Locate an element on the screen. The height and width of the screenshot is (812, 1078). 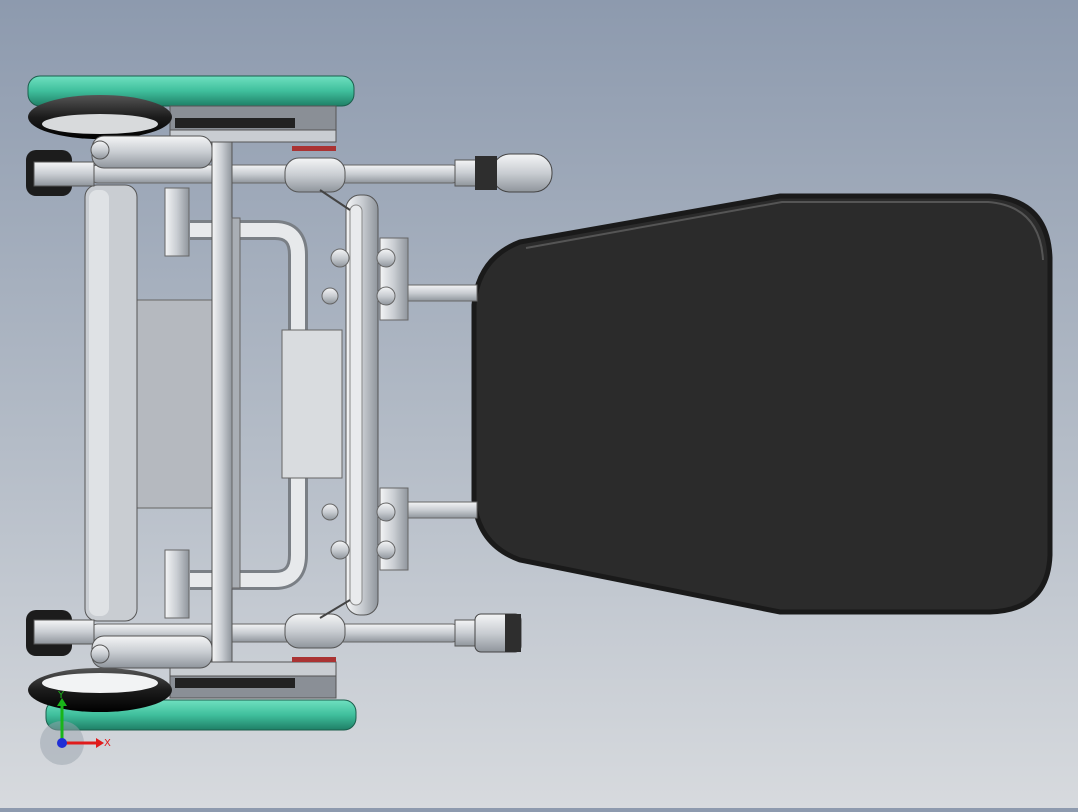
seat-strut-bottom is located at coordinates (441, 510).